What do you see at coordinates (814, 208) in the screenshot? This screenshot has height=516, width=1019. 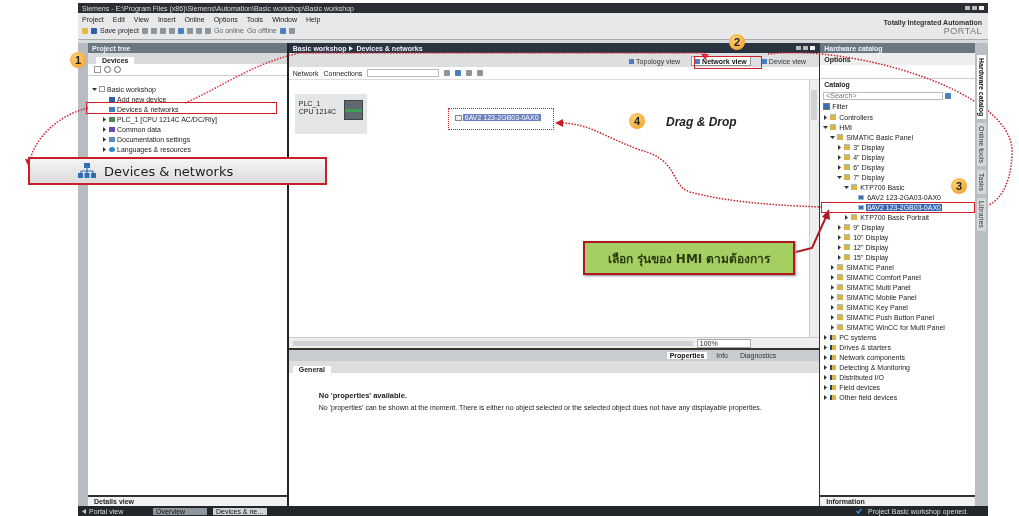 I see `vertical-scrollbar` at bounding box center [814, 208].